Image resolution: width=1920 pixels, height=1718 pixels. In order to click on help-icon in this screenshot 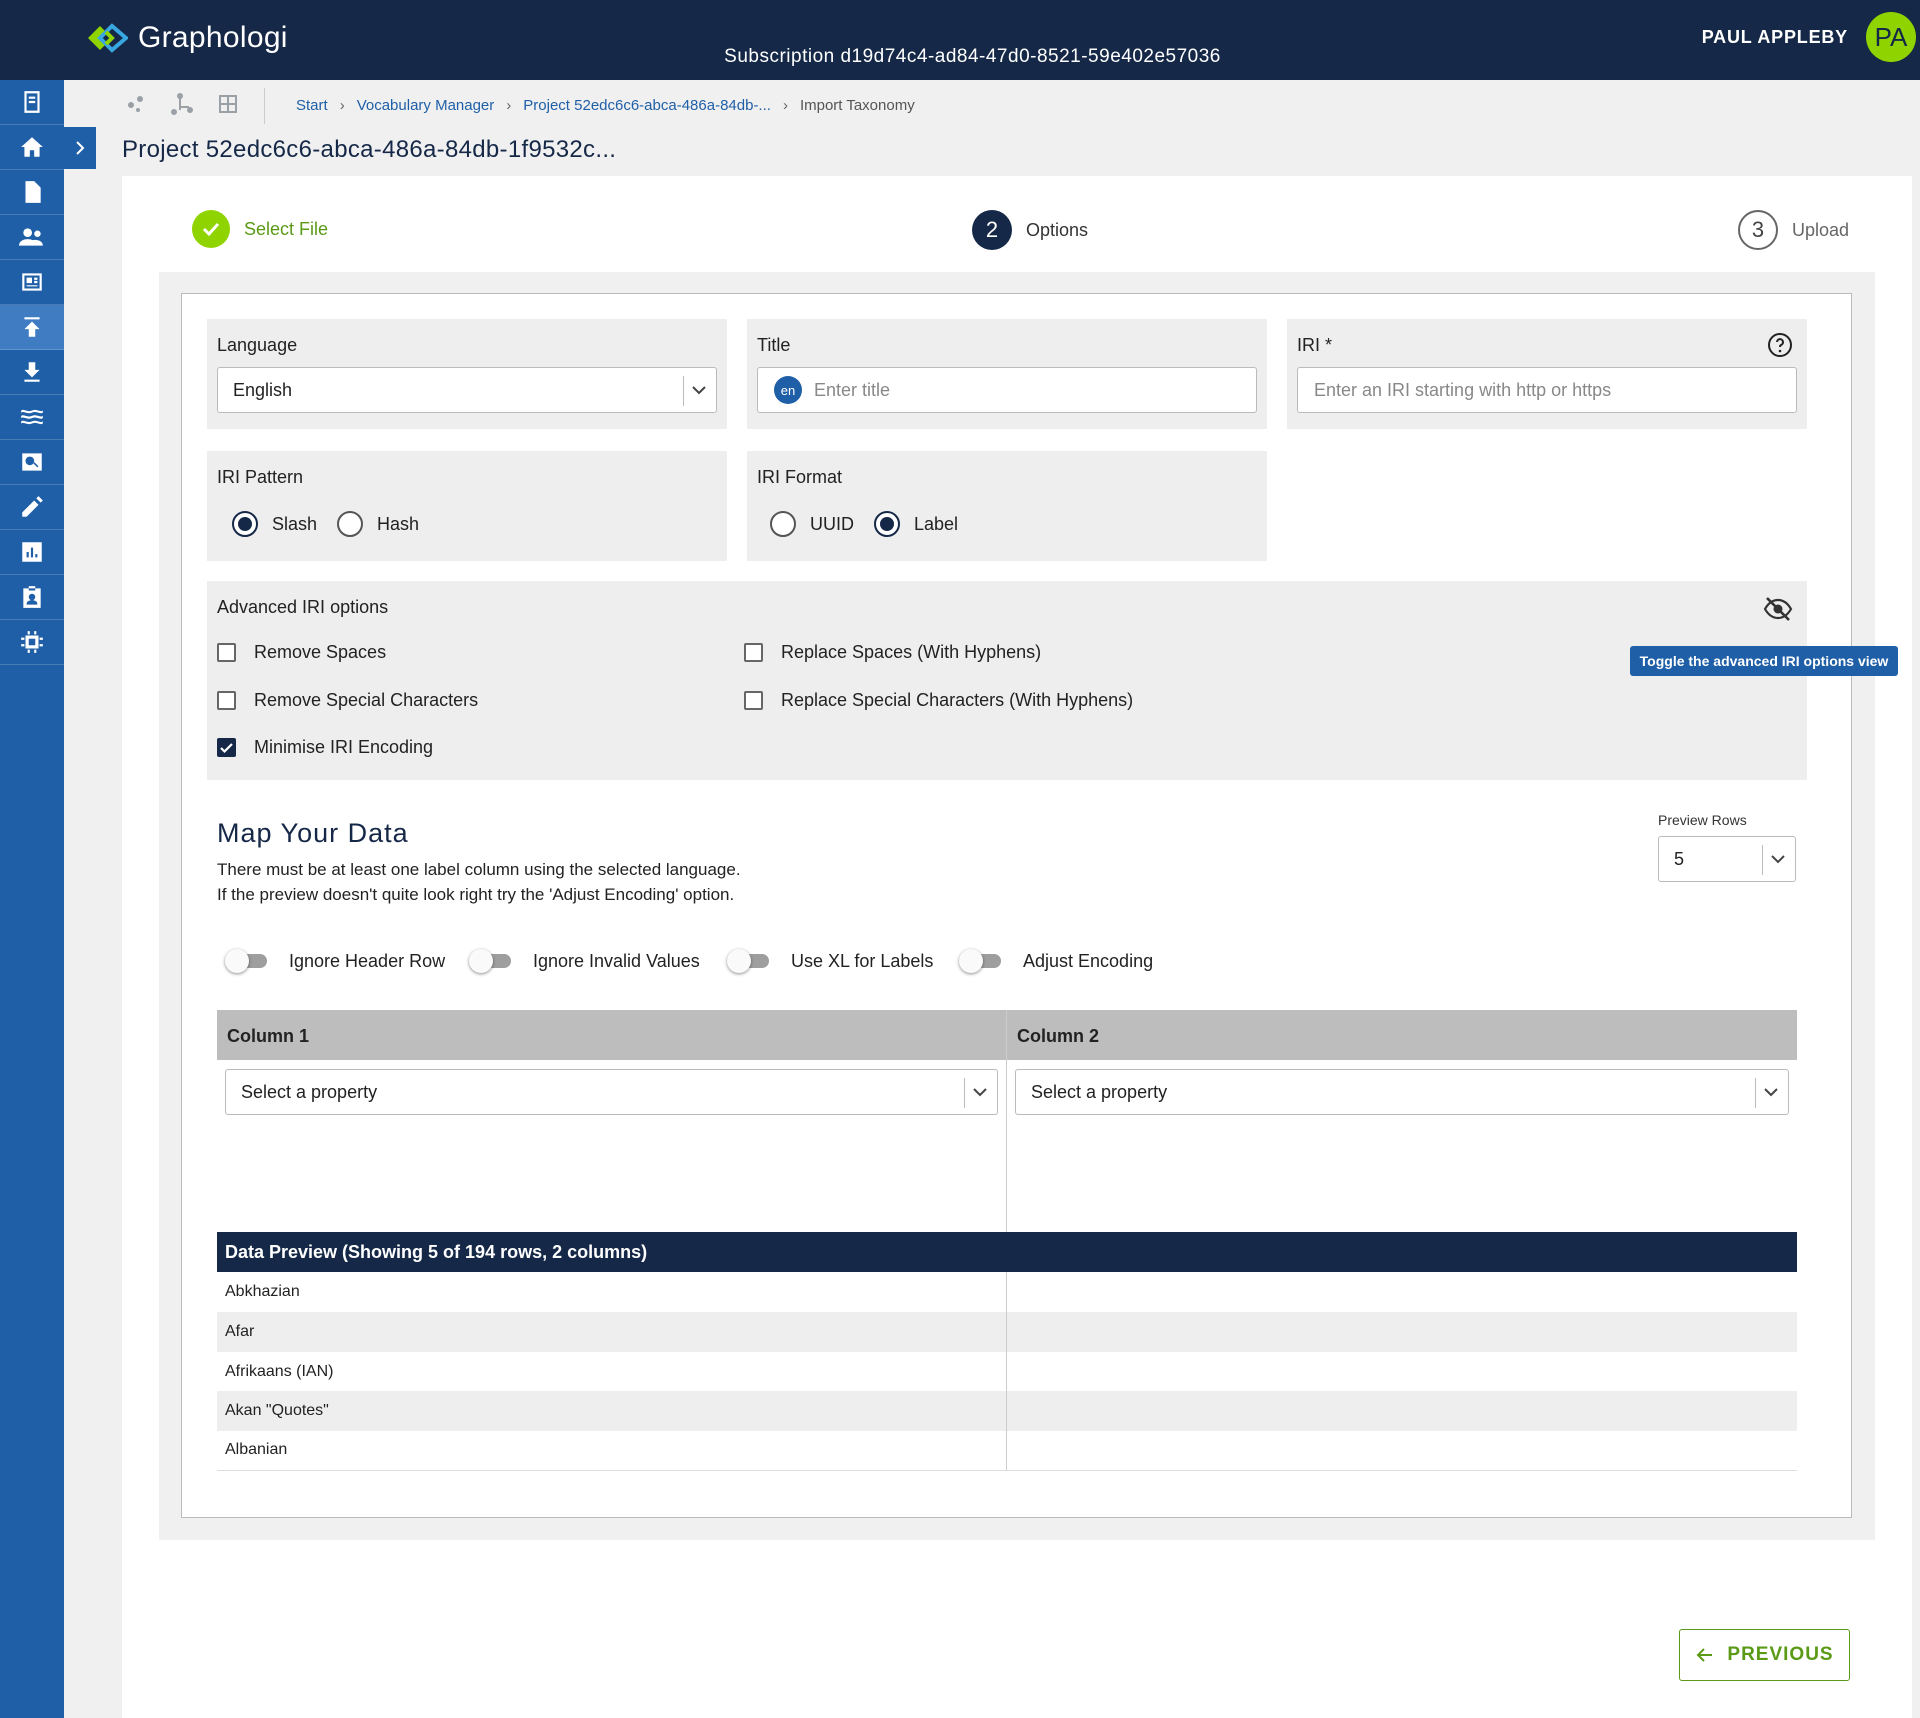, I will do `click(1780, 345)`.